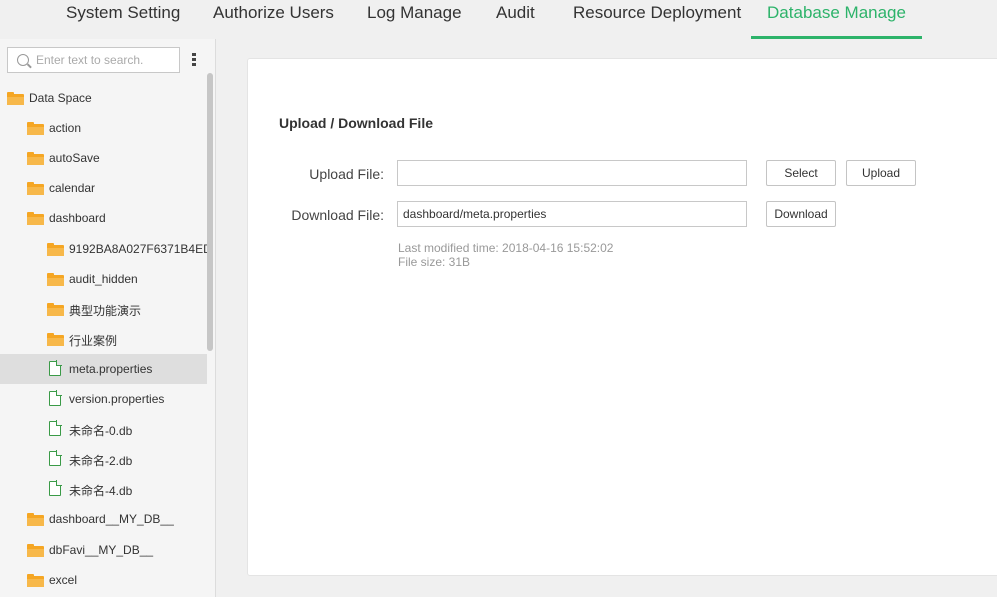 This screenshot has width=997, height=597. What do you see at coordinates (801, 173) in the screenshot?
I see `select-button: Select` at bounding box center [801, 173].